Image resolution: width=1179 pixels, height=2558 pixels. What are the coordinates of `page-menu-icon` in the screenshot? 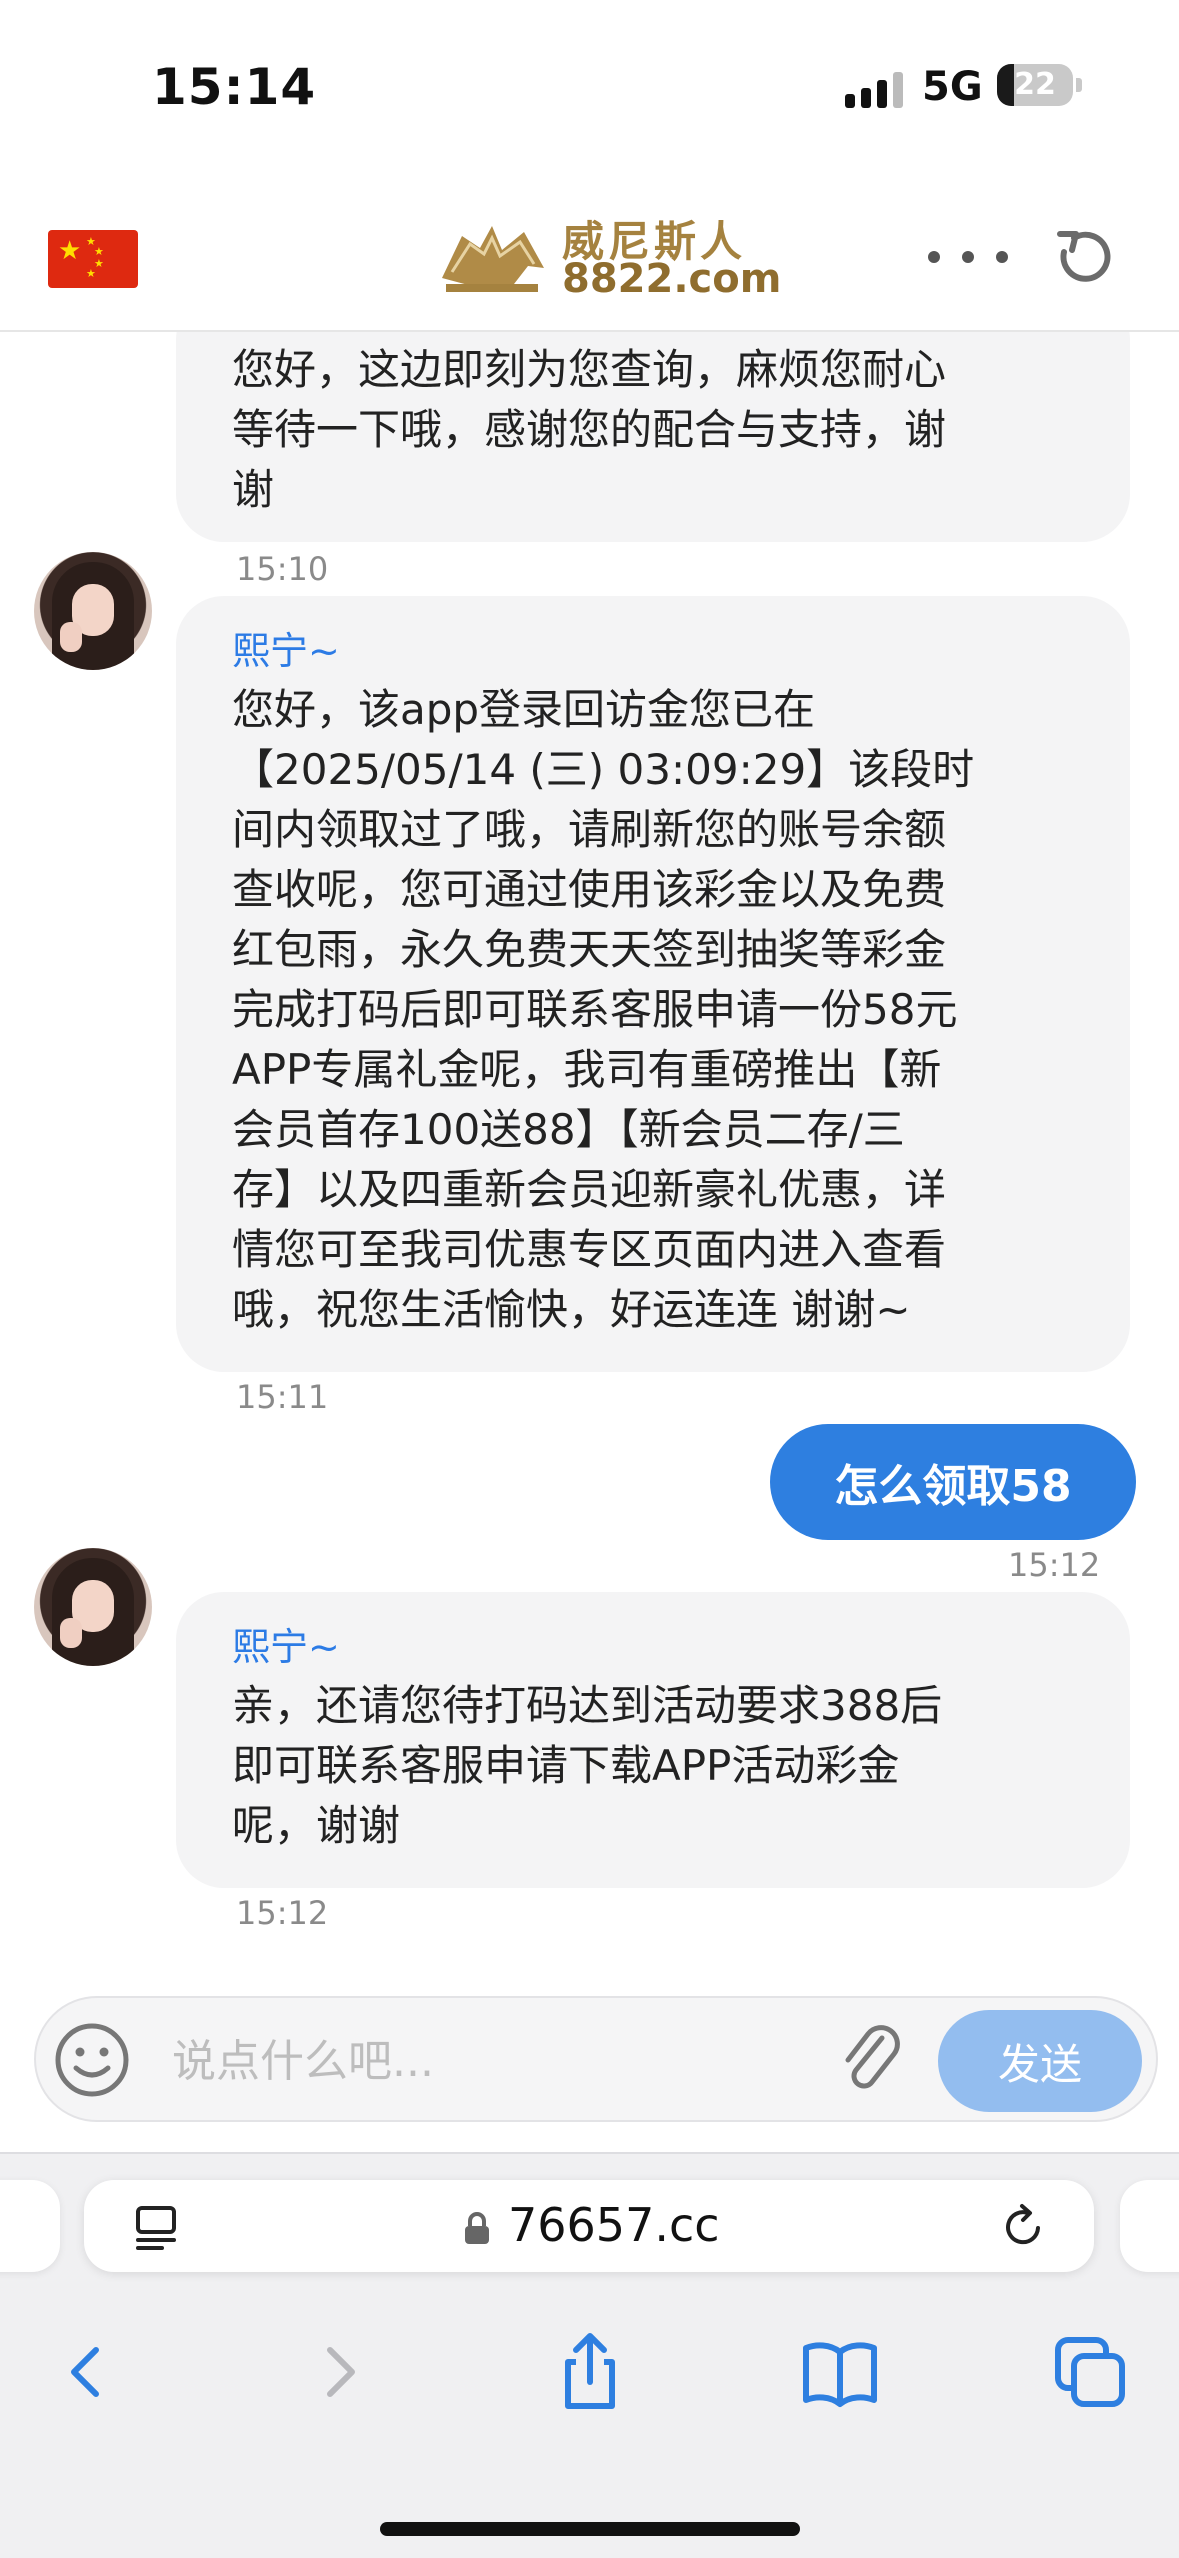 It's located at (156, 2227).